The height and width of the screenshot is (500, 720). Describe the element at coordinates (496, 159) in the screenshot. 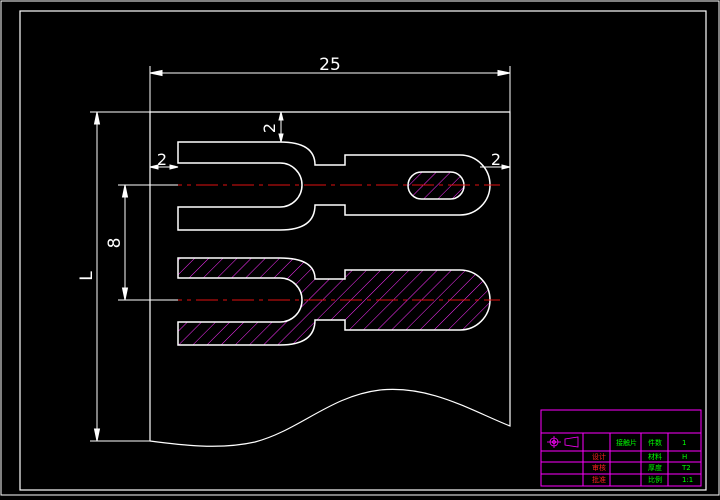

I see `dim-right-margin-text: 2` at that location.